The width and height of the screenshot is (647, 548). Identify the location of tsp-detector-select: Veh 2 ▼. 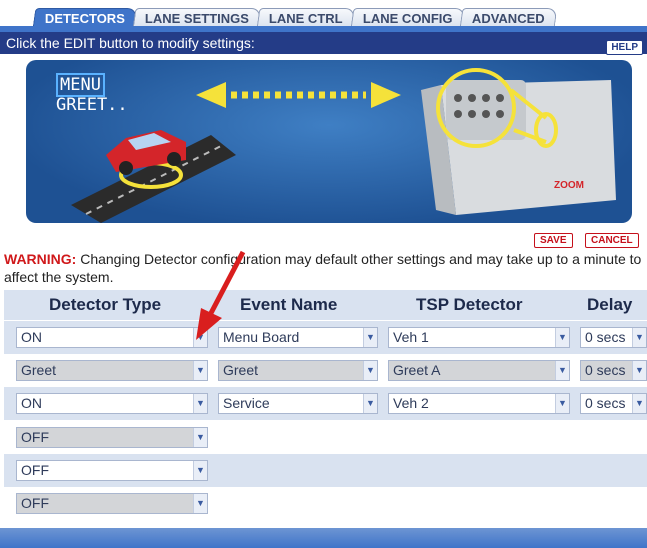
(479, 403).